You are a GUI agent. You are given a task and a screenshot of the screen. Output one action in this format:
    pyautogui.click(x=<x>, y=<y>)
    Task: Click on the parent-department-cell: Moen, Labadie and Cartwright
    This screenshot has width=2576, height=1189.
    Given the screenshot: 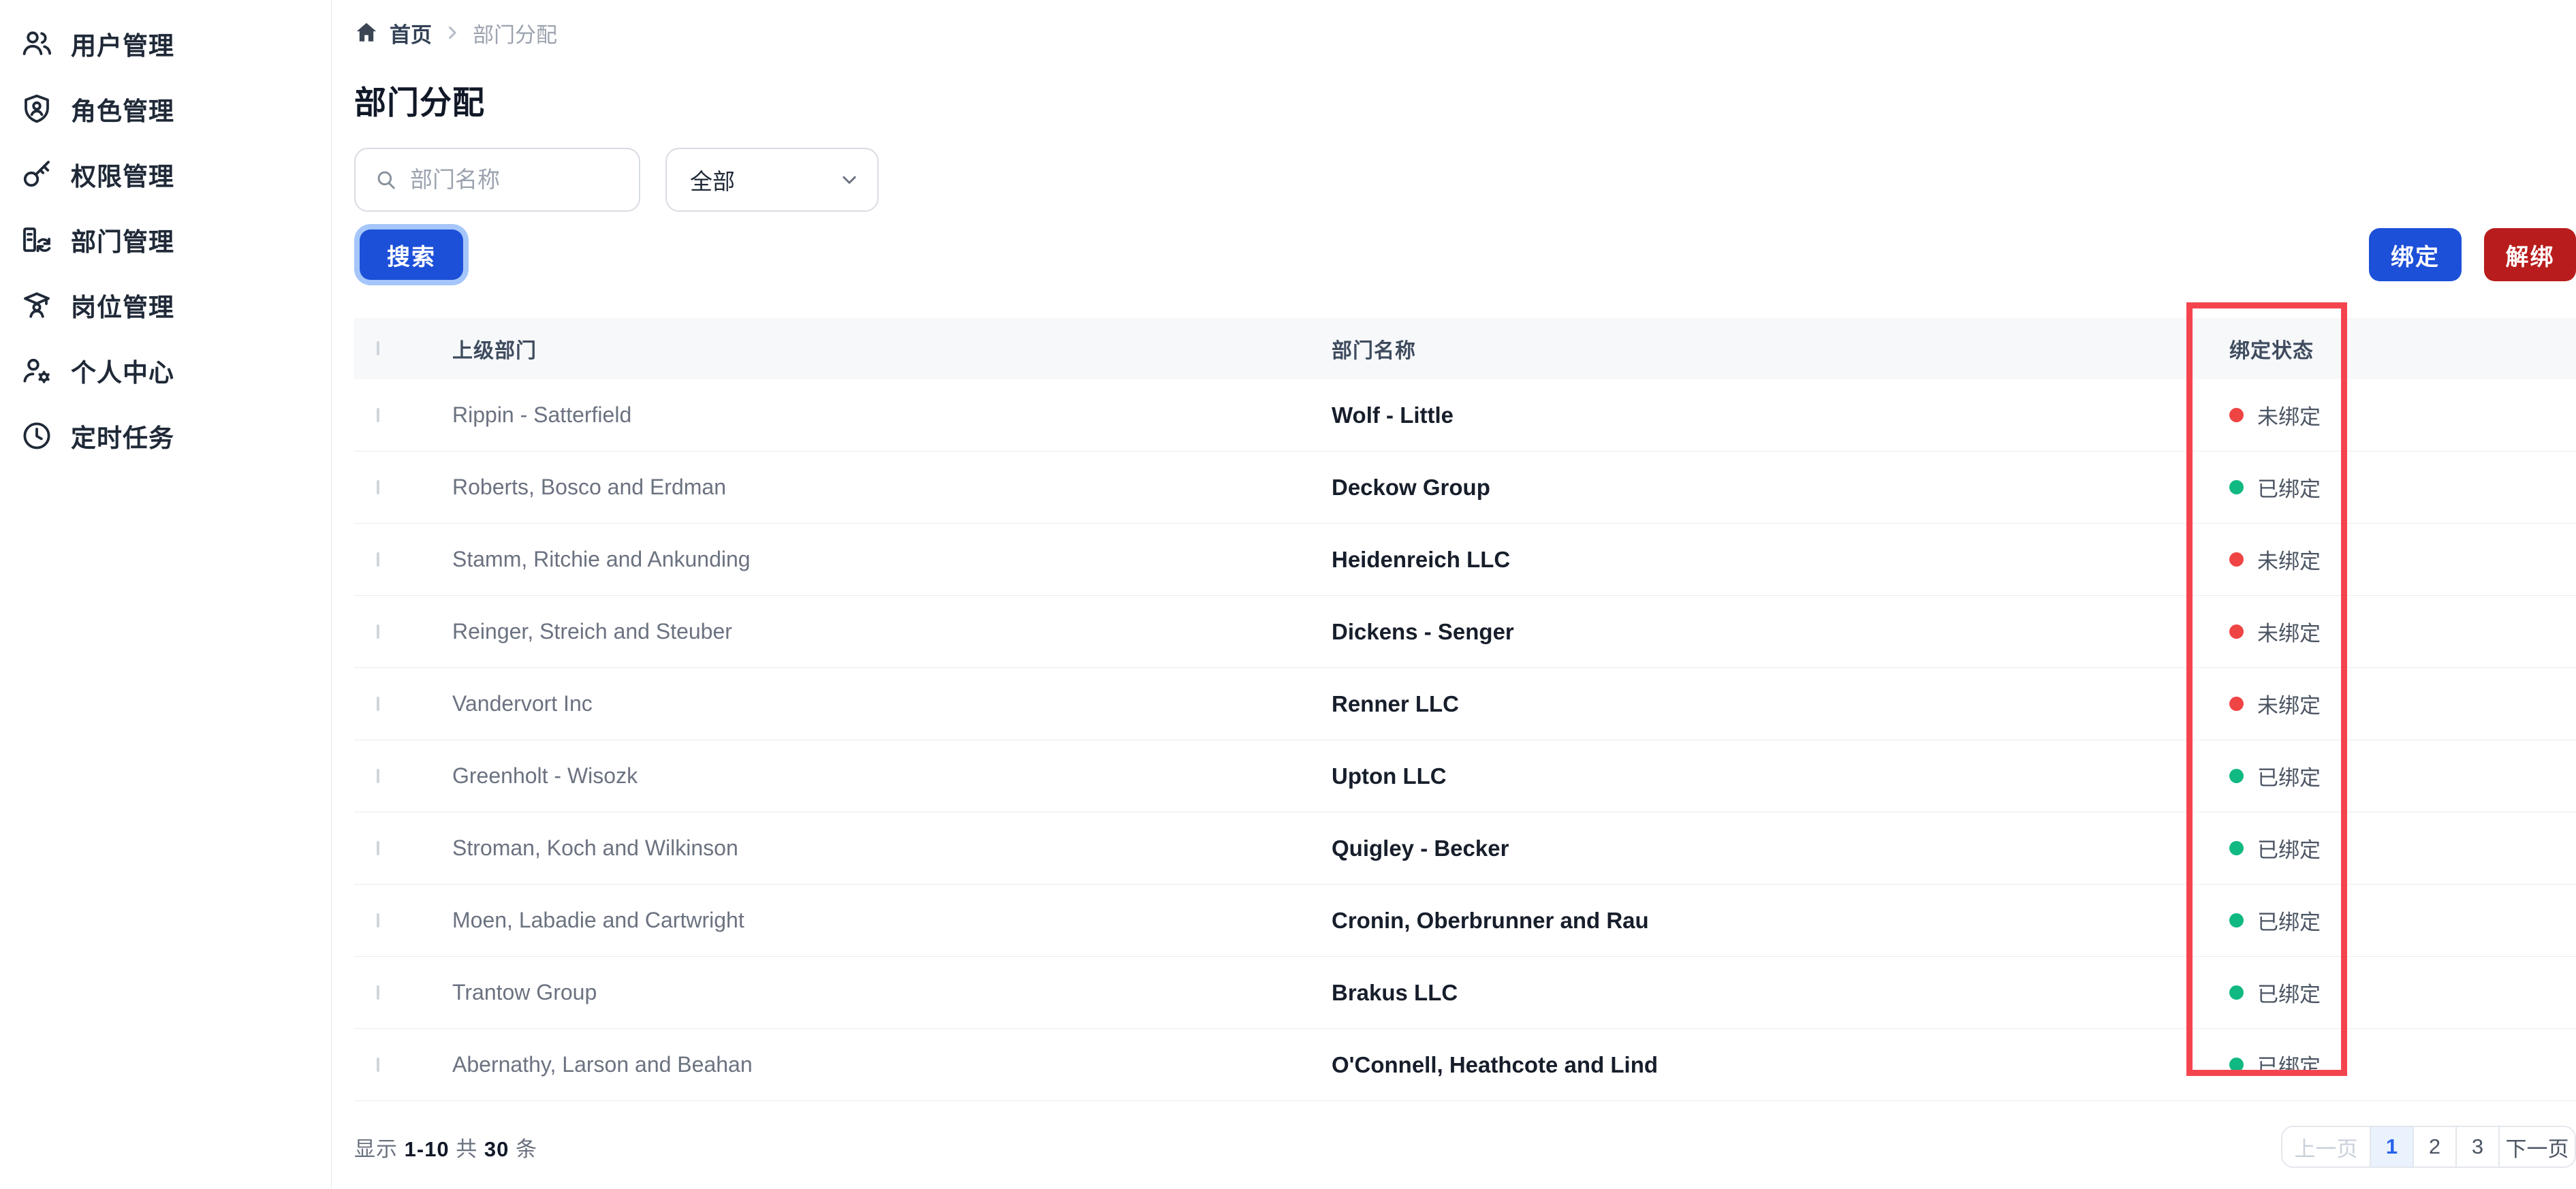 What is the action you would take?
    pyautogui.click(x=598, y=920)
    